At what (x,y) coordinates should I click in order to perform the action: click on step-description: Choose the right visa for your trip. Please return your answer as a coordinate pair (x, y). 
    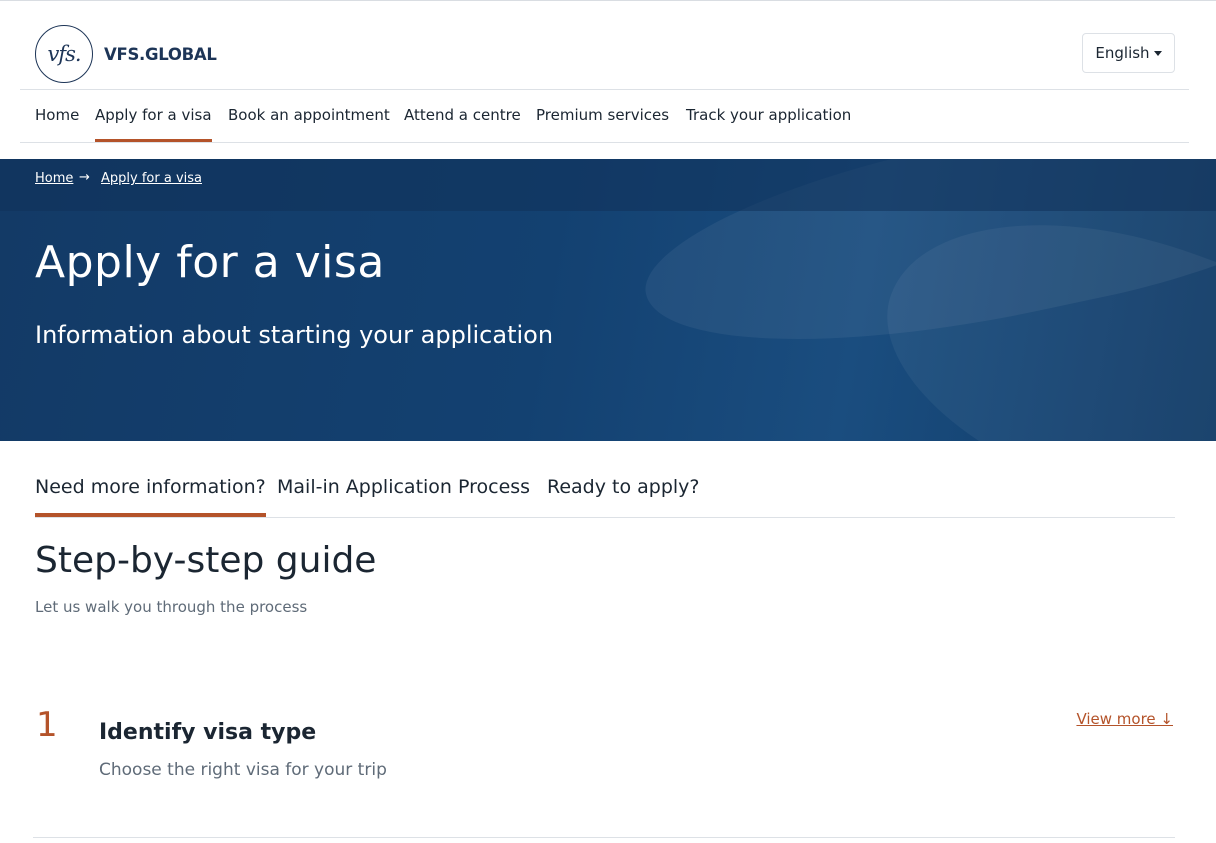
    Looking at the image, I should click on (243, 770).